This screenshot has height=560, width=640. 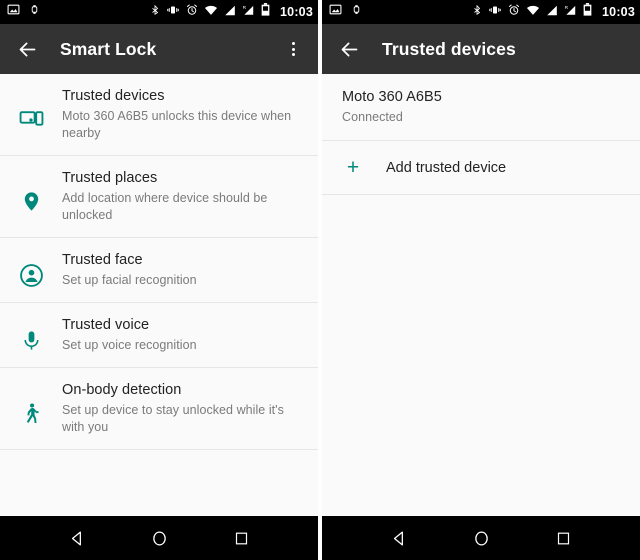 What do you see at coordinates (129, 345) in the screenshot?
I see `list-item-subtitle: Set up voice recognition` at bounding box center [129, 345].